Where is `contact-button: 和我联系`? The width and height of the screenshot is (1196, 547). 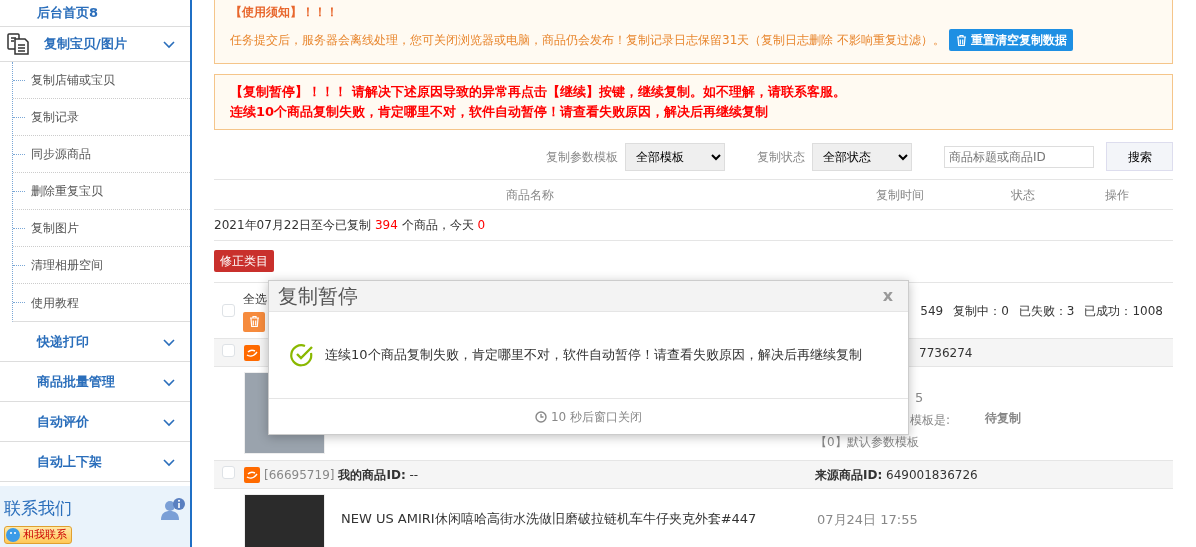 contact-button: 和我联系 is located at coordinates (38, 534).